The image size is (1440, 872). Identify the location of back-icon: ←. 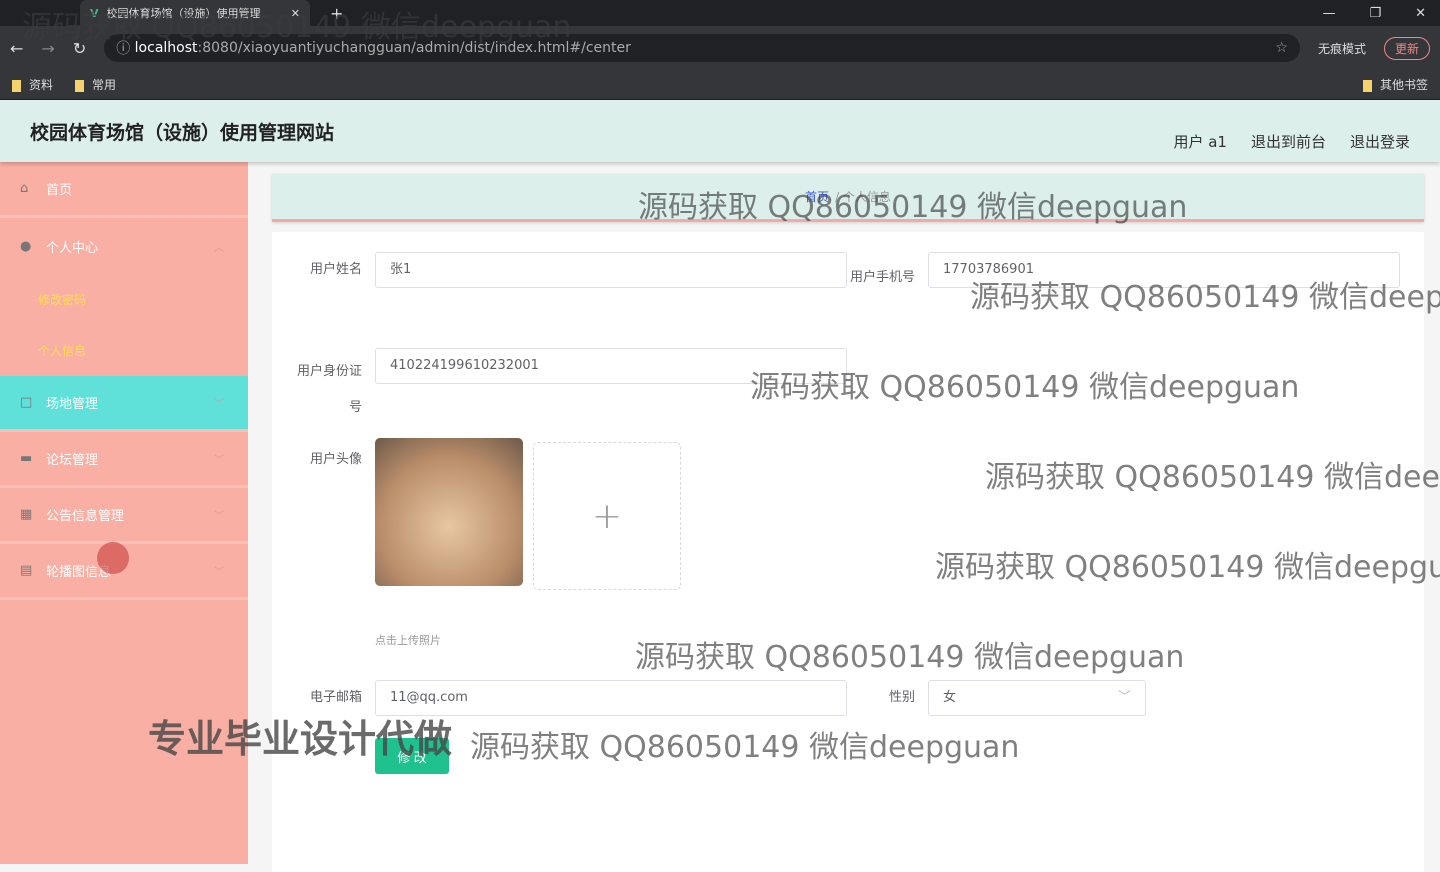
(16, 48).